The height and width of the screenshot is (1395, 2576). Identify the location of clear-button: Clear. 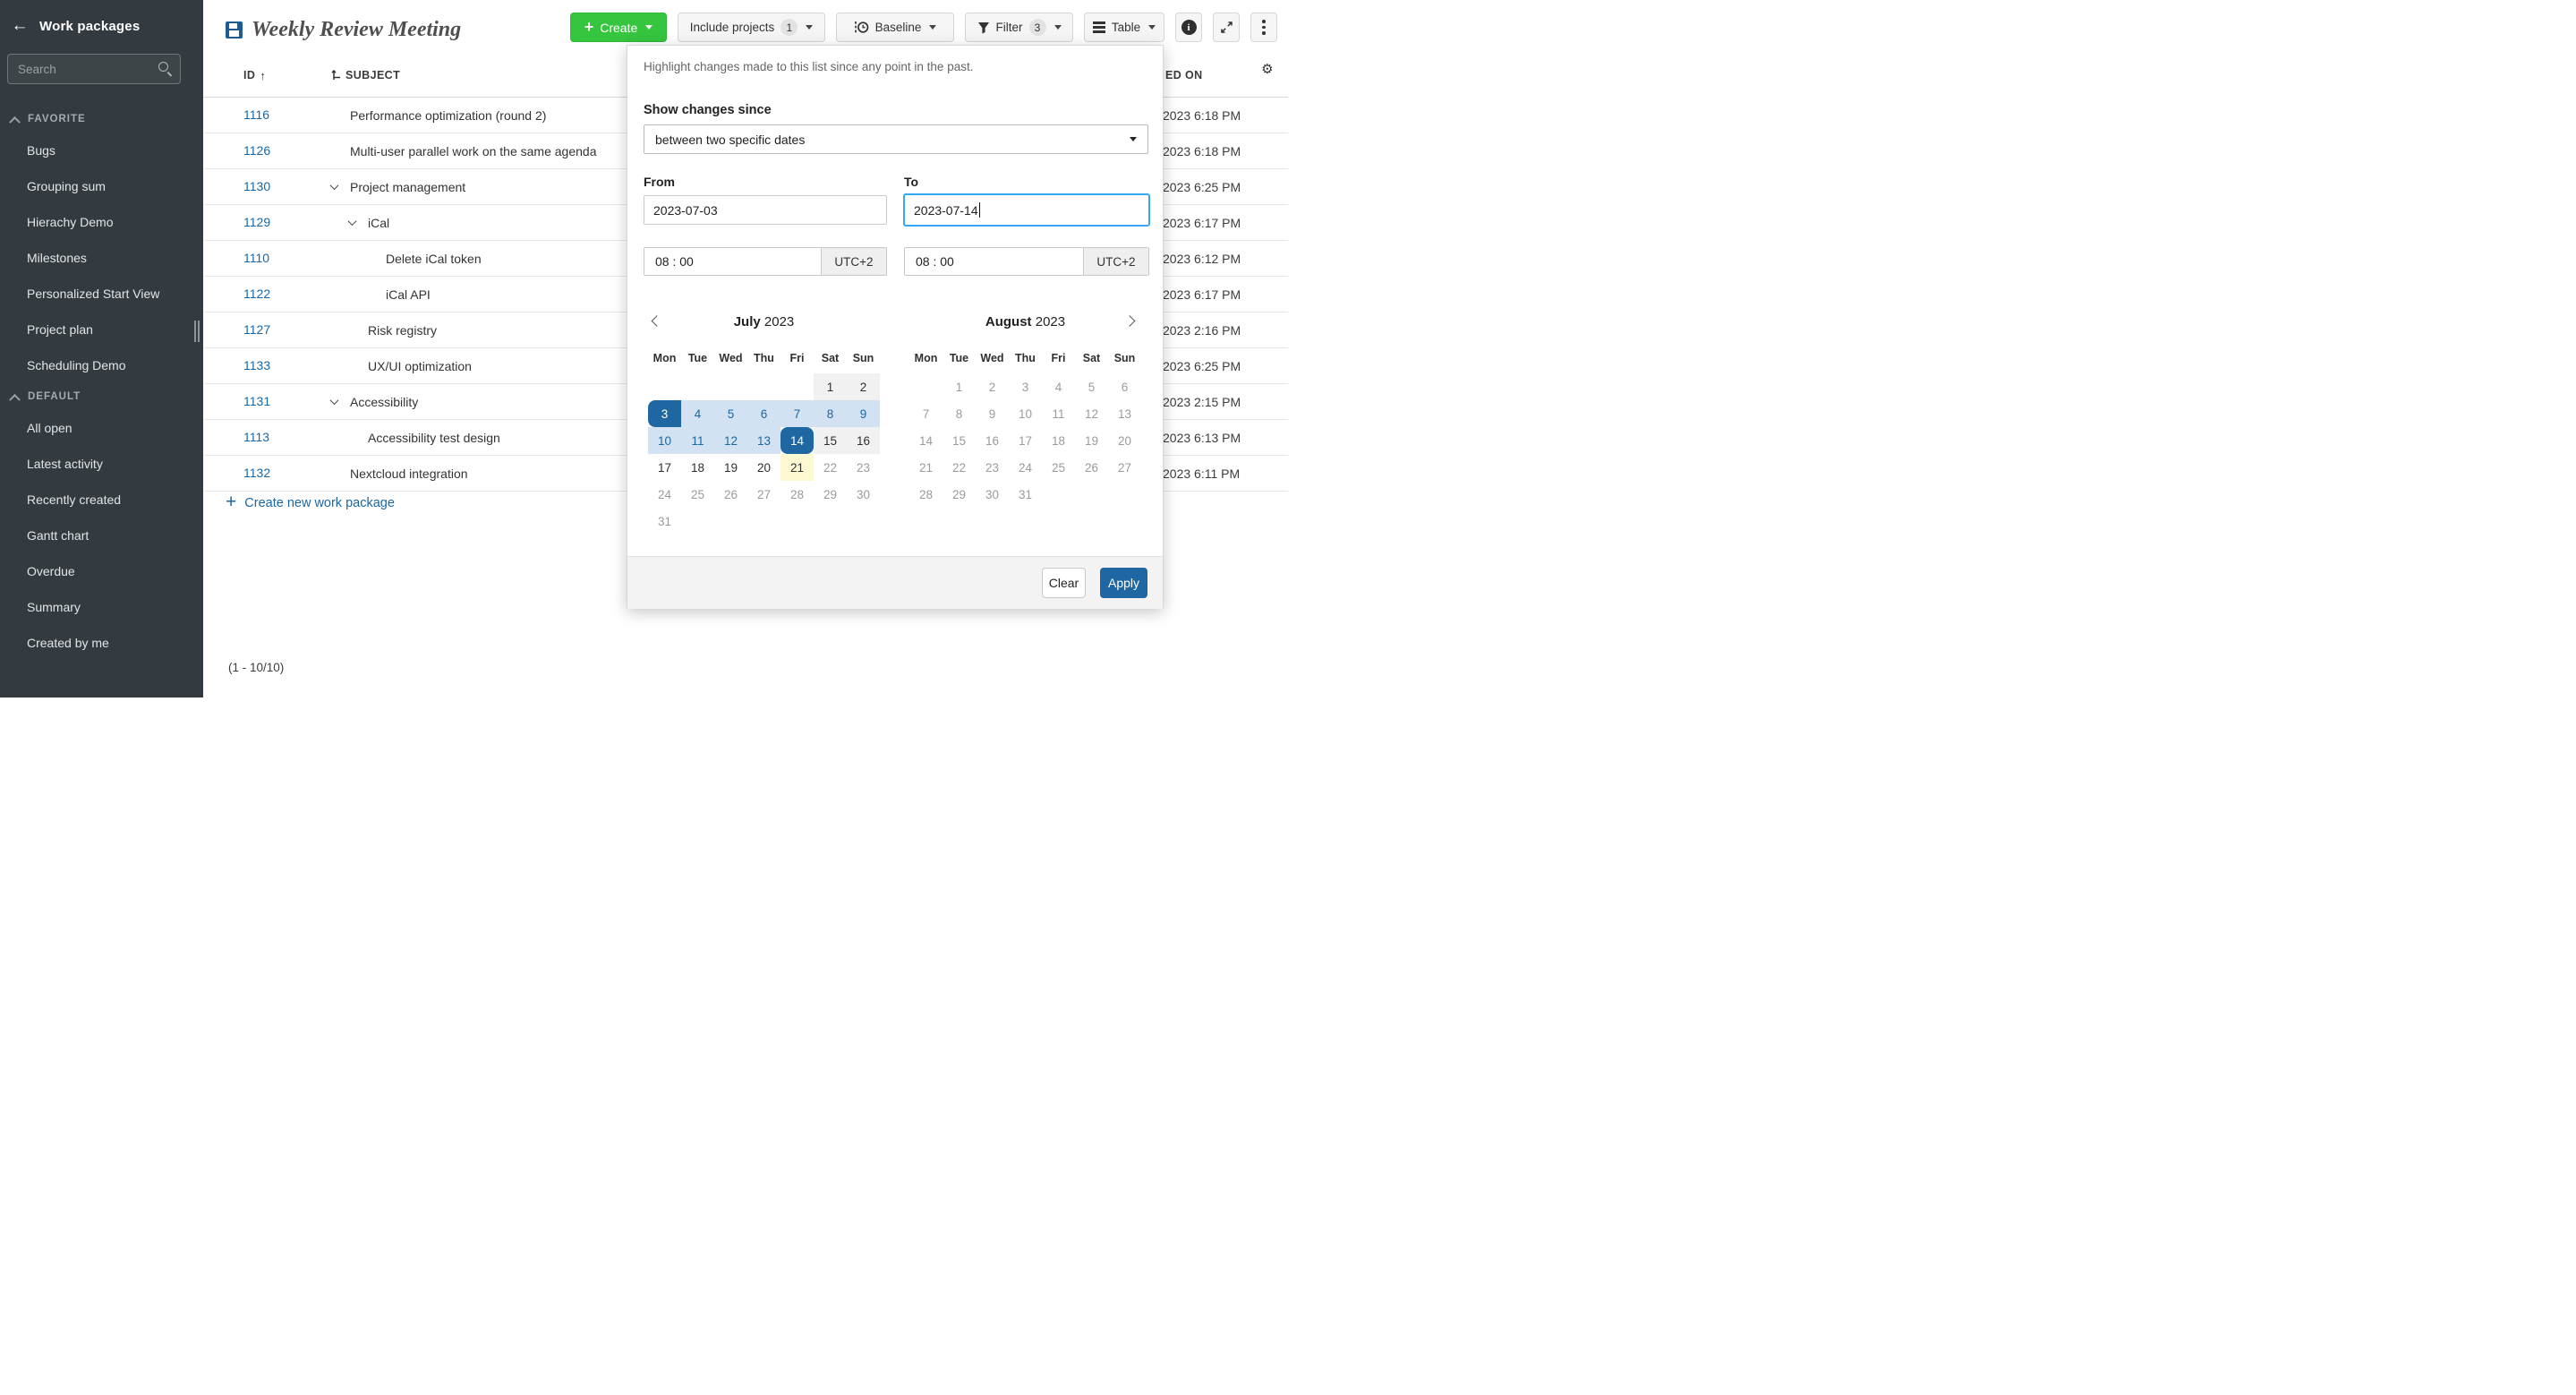
(1064, 583).